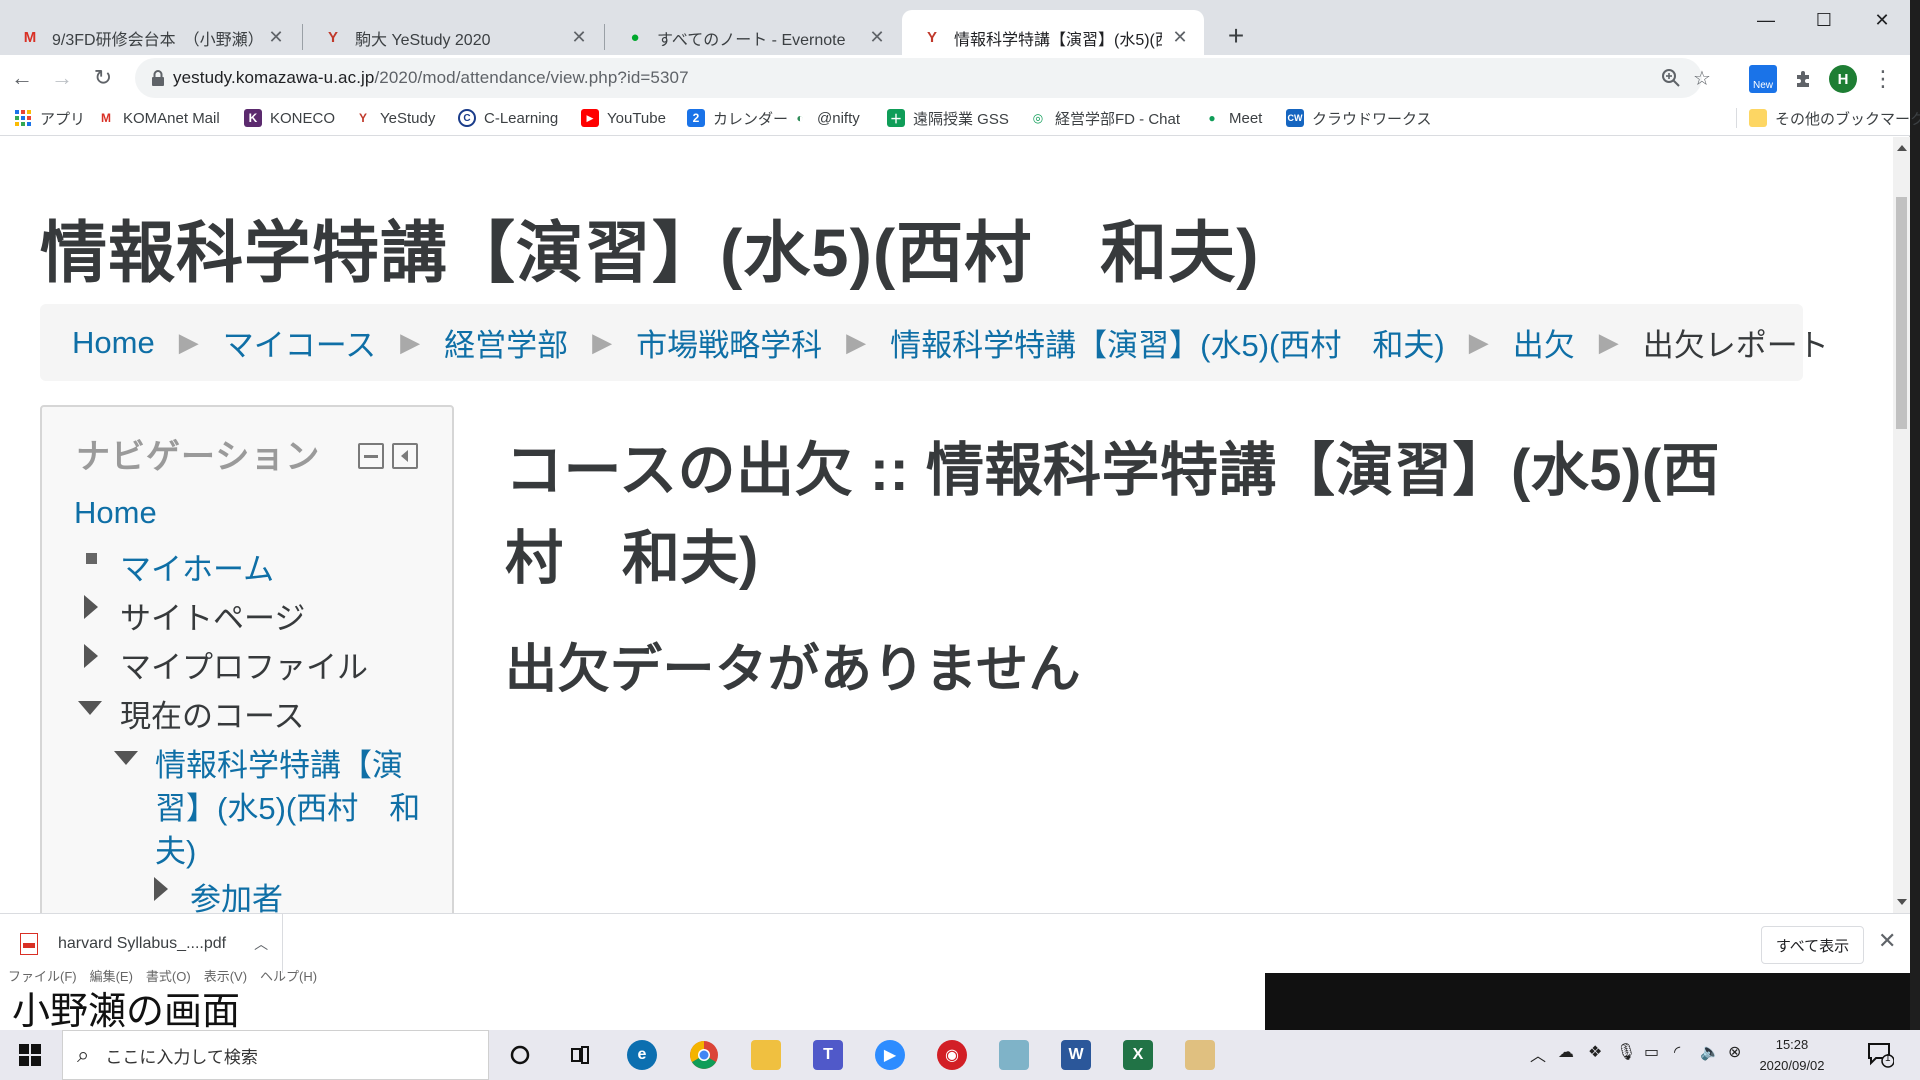 Image resolution: width=1920 pixels, height=1080 pixels. What do you see at coordinates (30, 1055) in the screenshot?
I see `windows-start-icon` at bounding box center [30, 1055].